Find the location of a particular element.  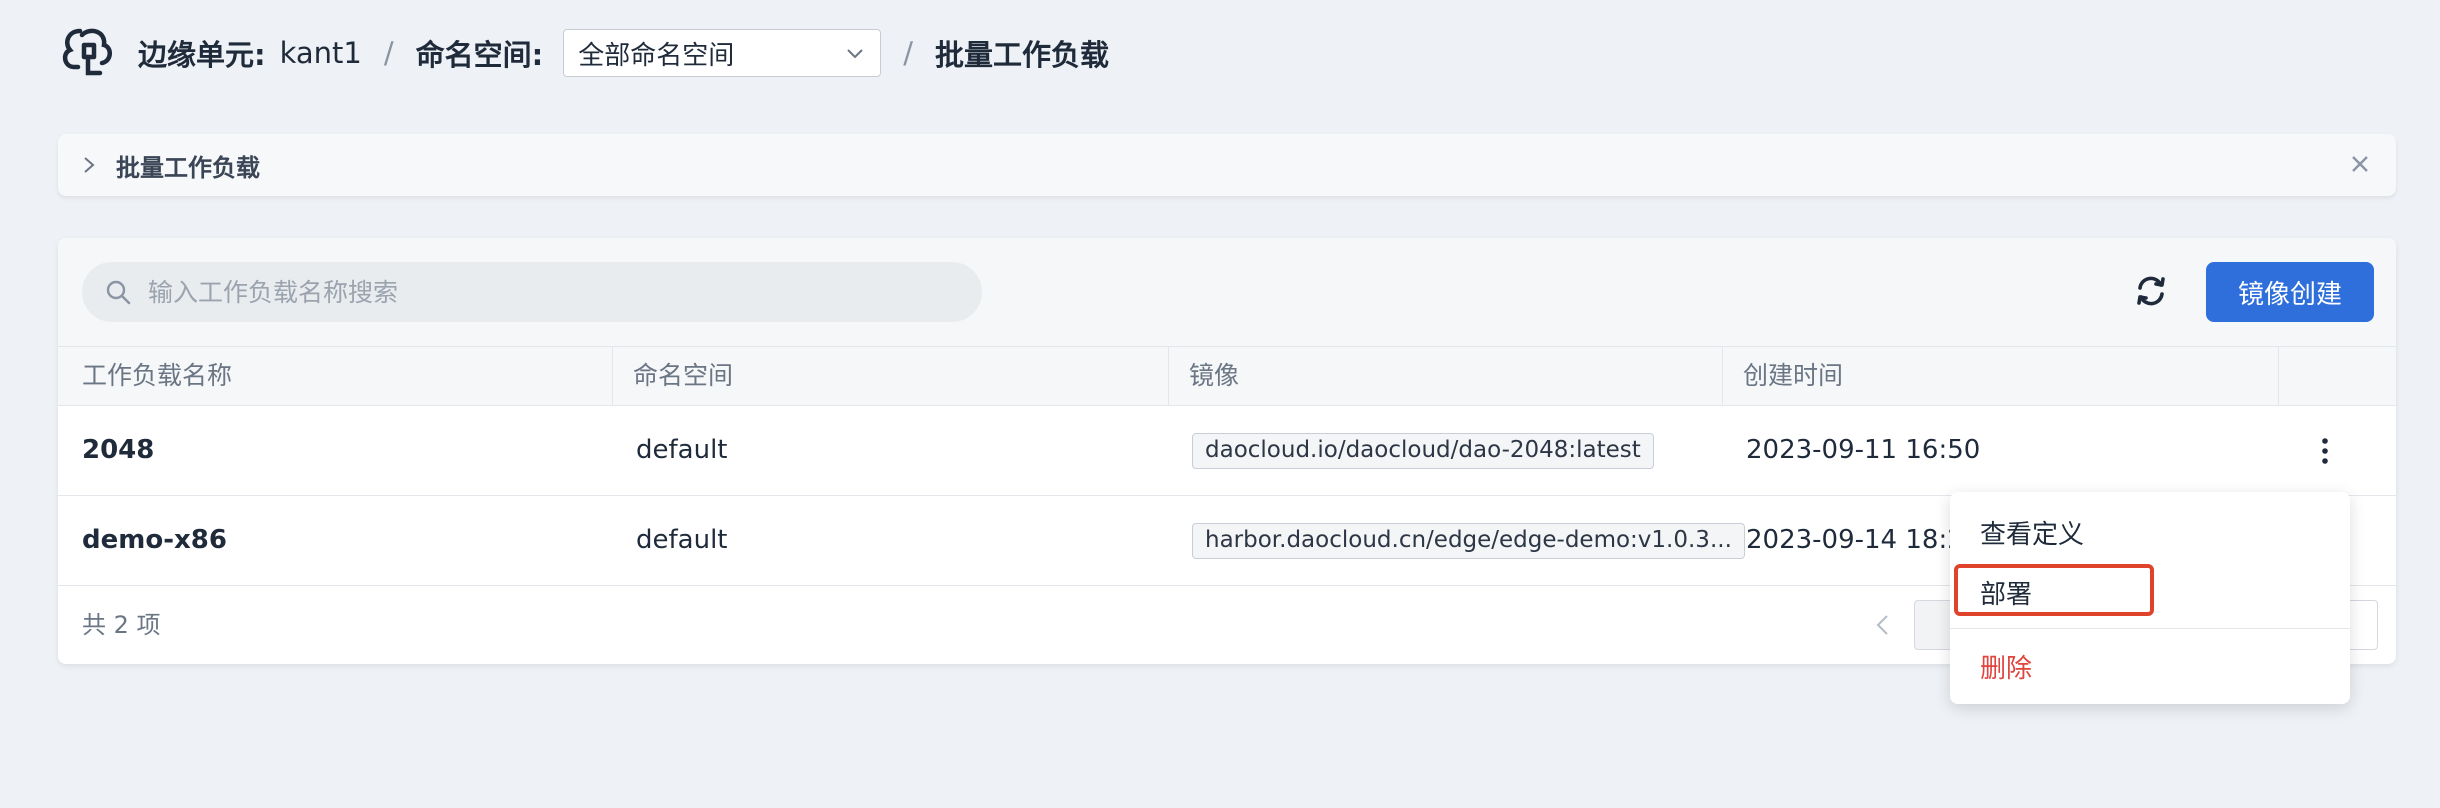

table-header: 工作负载名称 命名空间 镜像 创建时间 is located at coordinates (1227, 376).